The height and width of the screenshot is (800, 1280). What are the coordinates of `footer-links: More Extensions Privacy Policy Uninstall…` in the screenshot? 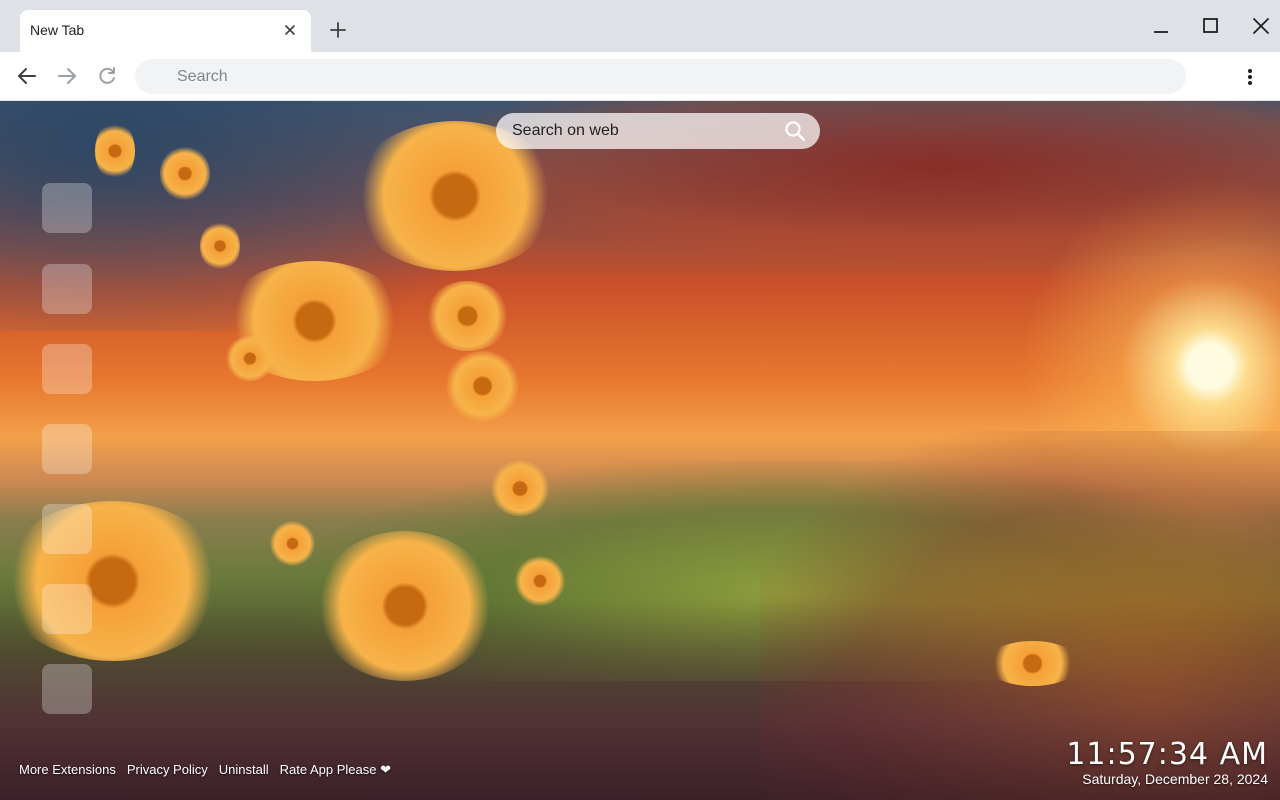 It's located at (205, 771).